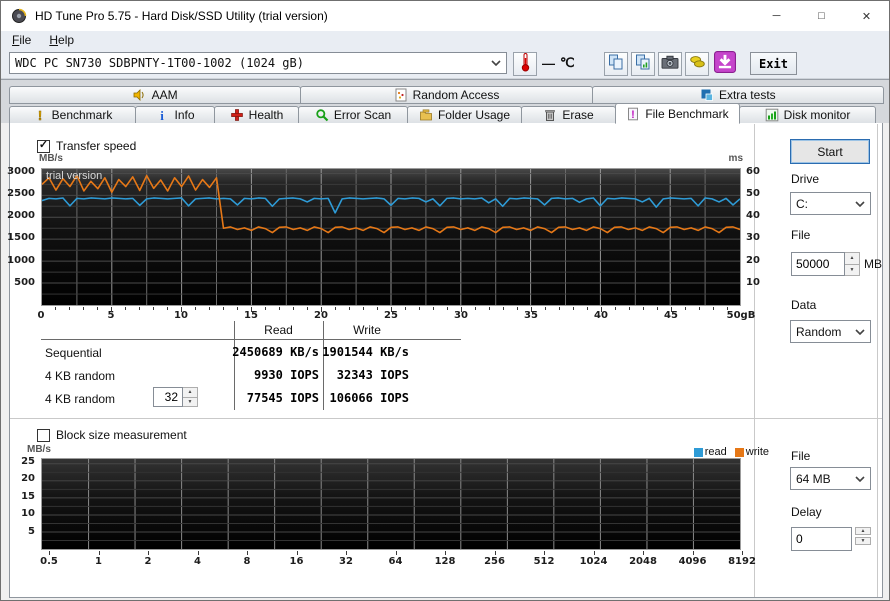 The image size is (890, 601). I want to click on tab-extra-tests: Extra tests, so click(737, 95).